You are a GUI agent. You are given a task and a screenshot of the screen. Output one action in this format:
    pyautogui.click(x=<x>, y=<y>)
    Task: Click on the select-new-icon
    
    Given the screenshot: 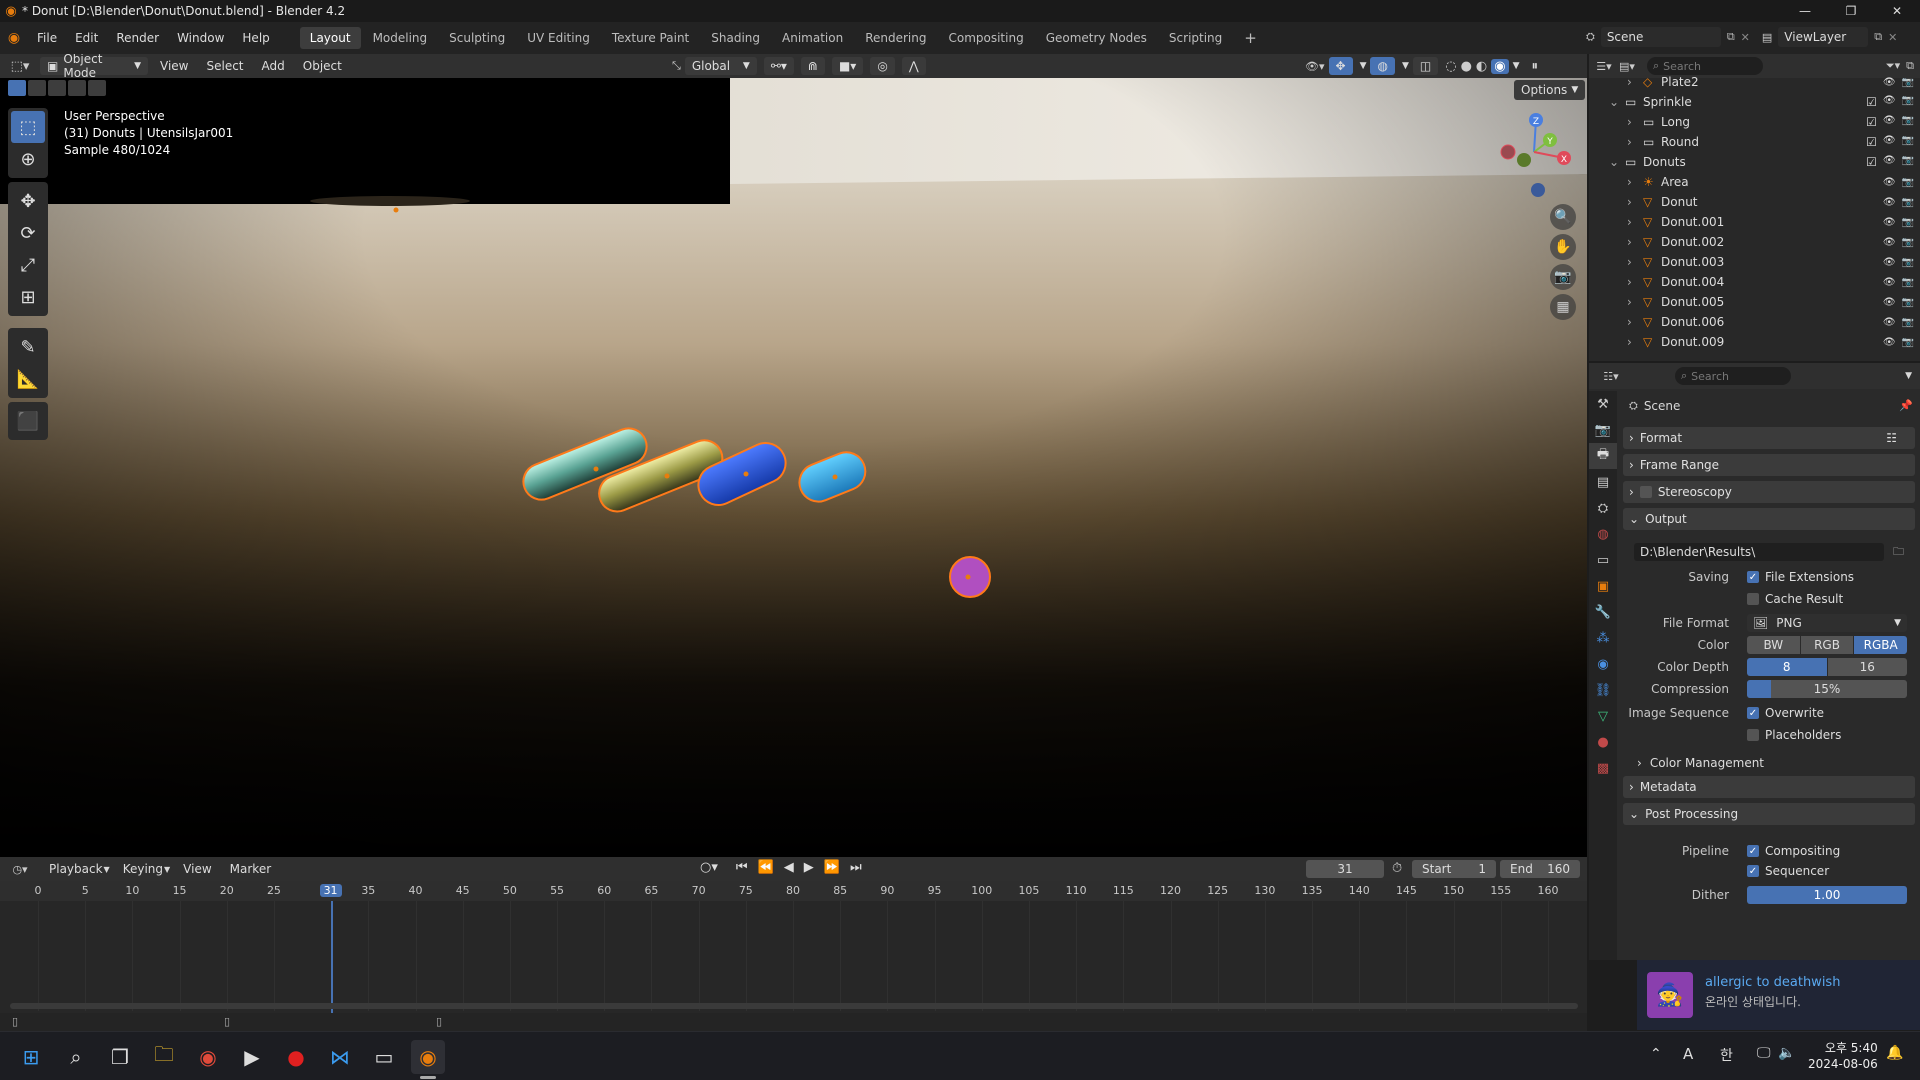 What is the action you would take?
    pyautogui.click(x=17, y=88)
    